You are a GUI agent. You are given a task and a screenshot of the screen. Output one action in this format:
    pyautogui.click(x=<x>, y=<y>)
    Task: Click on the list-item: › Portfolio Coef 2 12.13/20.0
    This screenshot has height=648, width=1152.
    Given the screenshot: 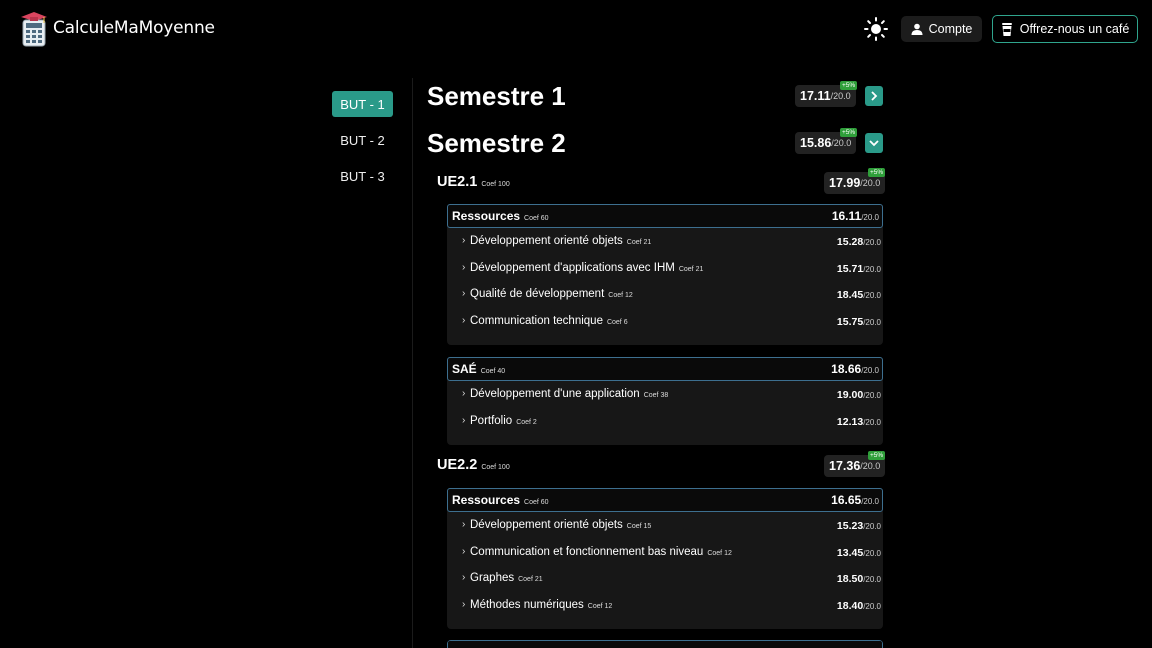 What is the action you would take?
    pyautogui.click(x=665, y=421)
    